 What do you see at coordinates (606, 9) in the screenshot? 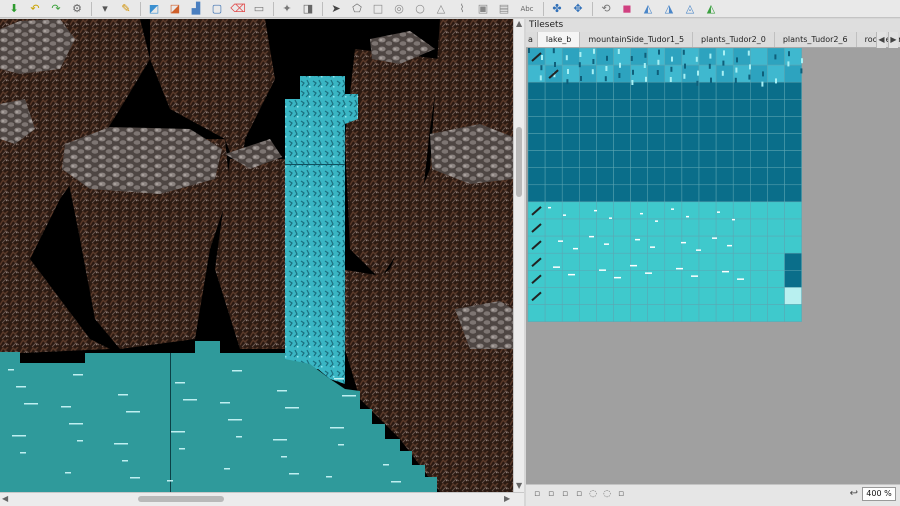
I see `rotate-left-icon: ⟲` at bounding box center [606, 9].